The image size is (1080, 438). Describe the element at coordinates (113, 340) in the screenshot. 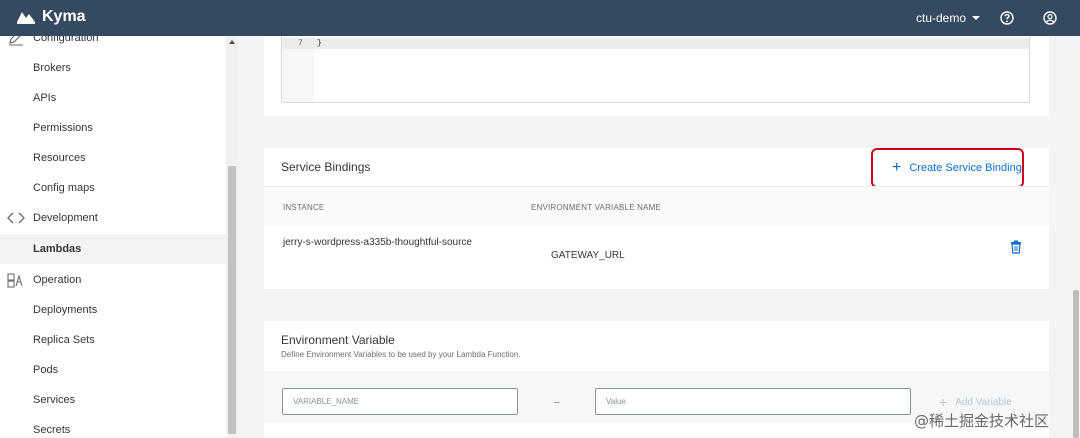

I see `sidebar-item-replica-sets: Replica Sets` at that location.